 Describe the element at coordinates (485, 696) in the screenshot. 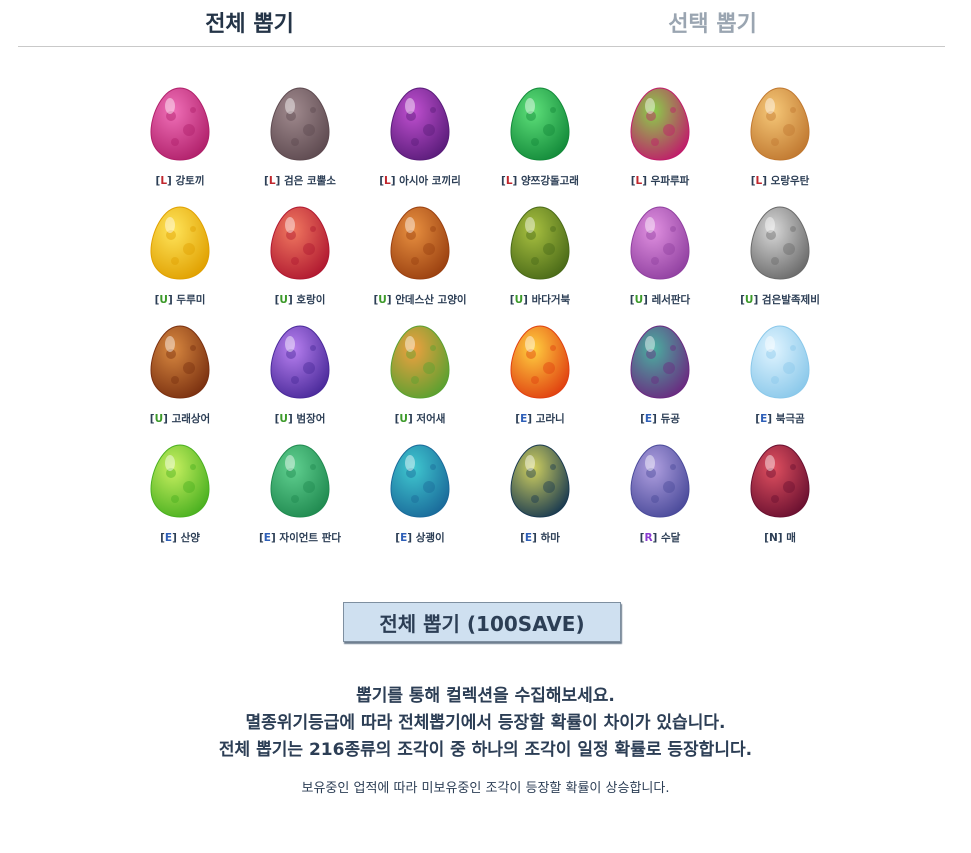

I see `description-line-1: 뽑기를 통해 컬렉션을 수집해보세요.` at that location.